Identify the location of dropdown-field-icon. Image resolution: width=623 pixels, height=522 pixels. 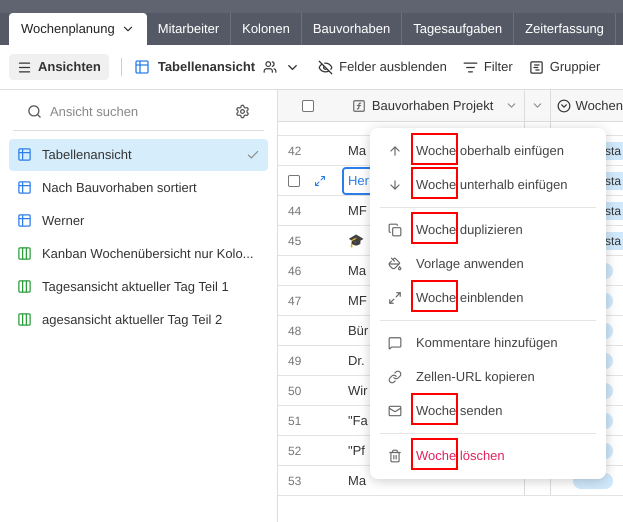
(563, 105).